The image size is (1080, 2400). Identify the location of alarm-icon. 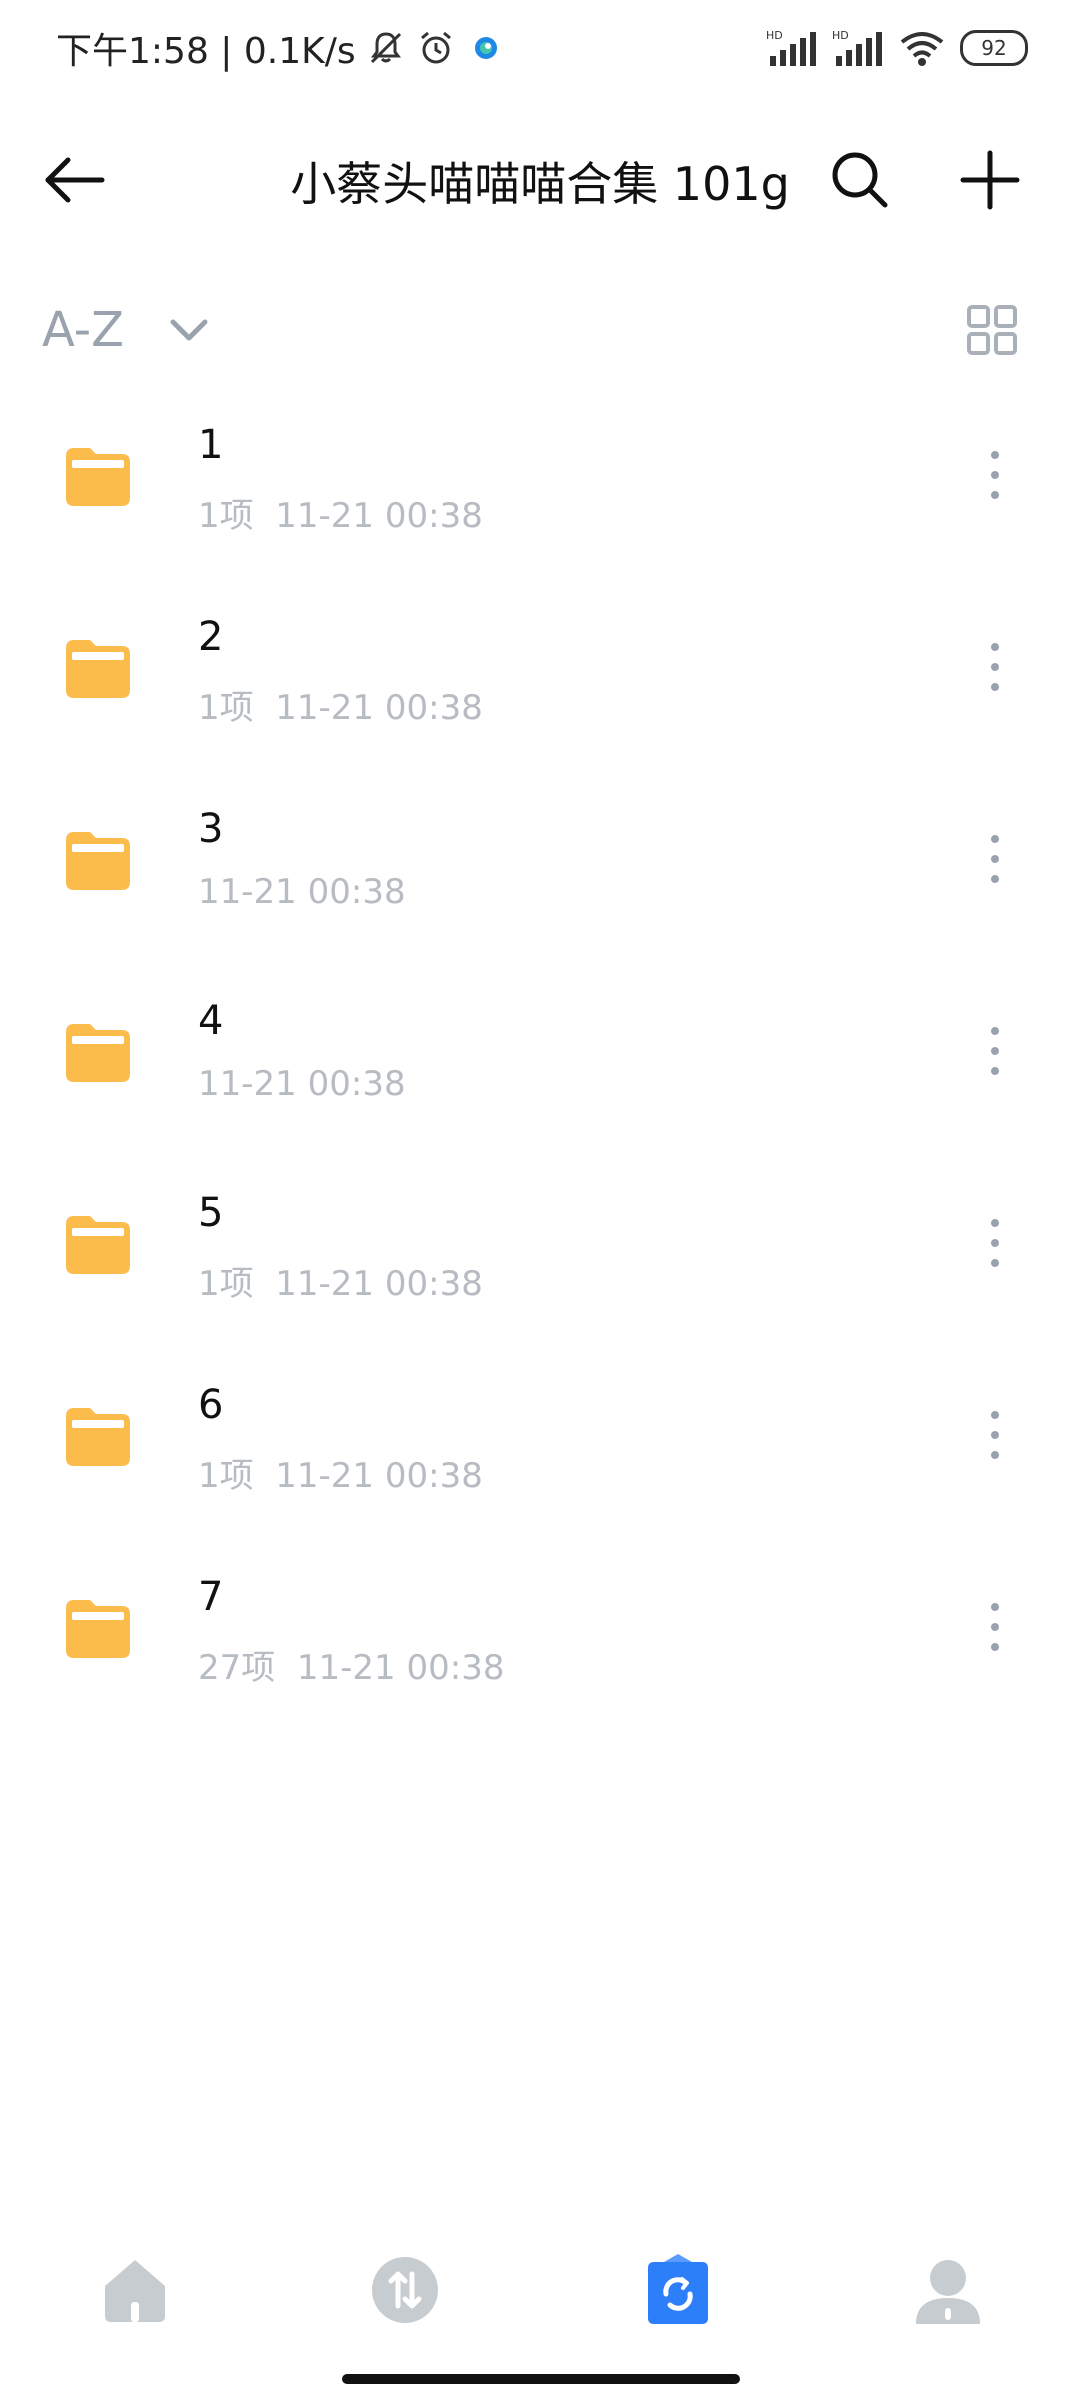
(435, 47).